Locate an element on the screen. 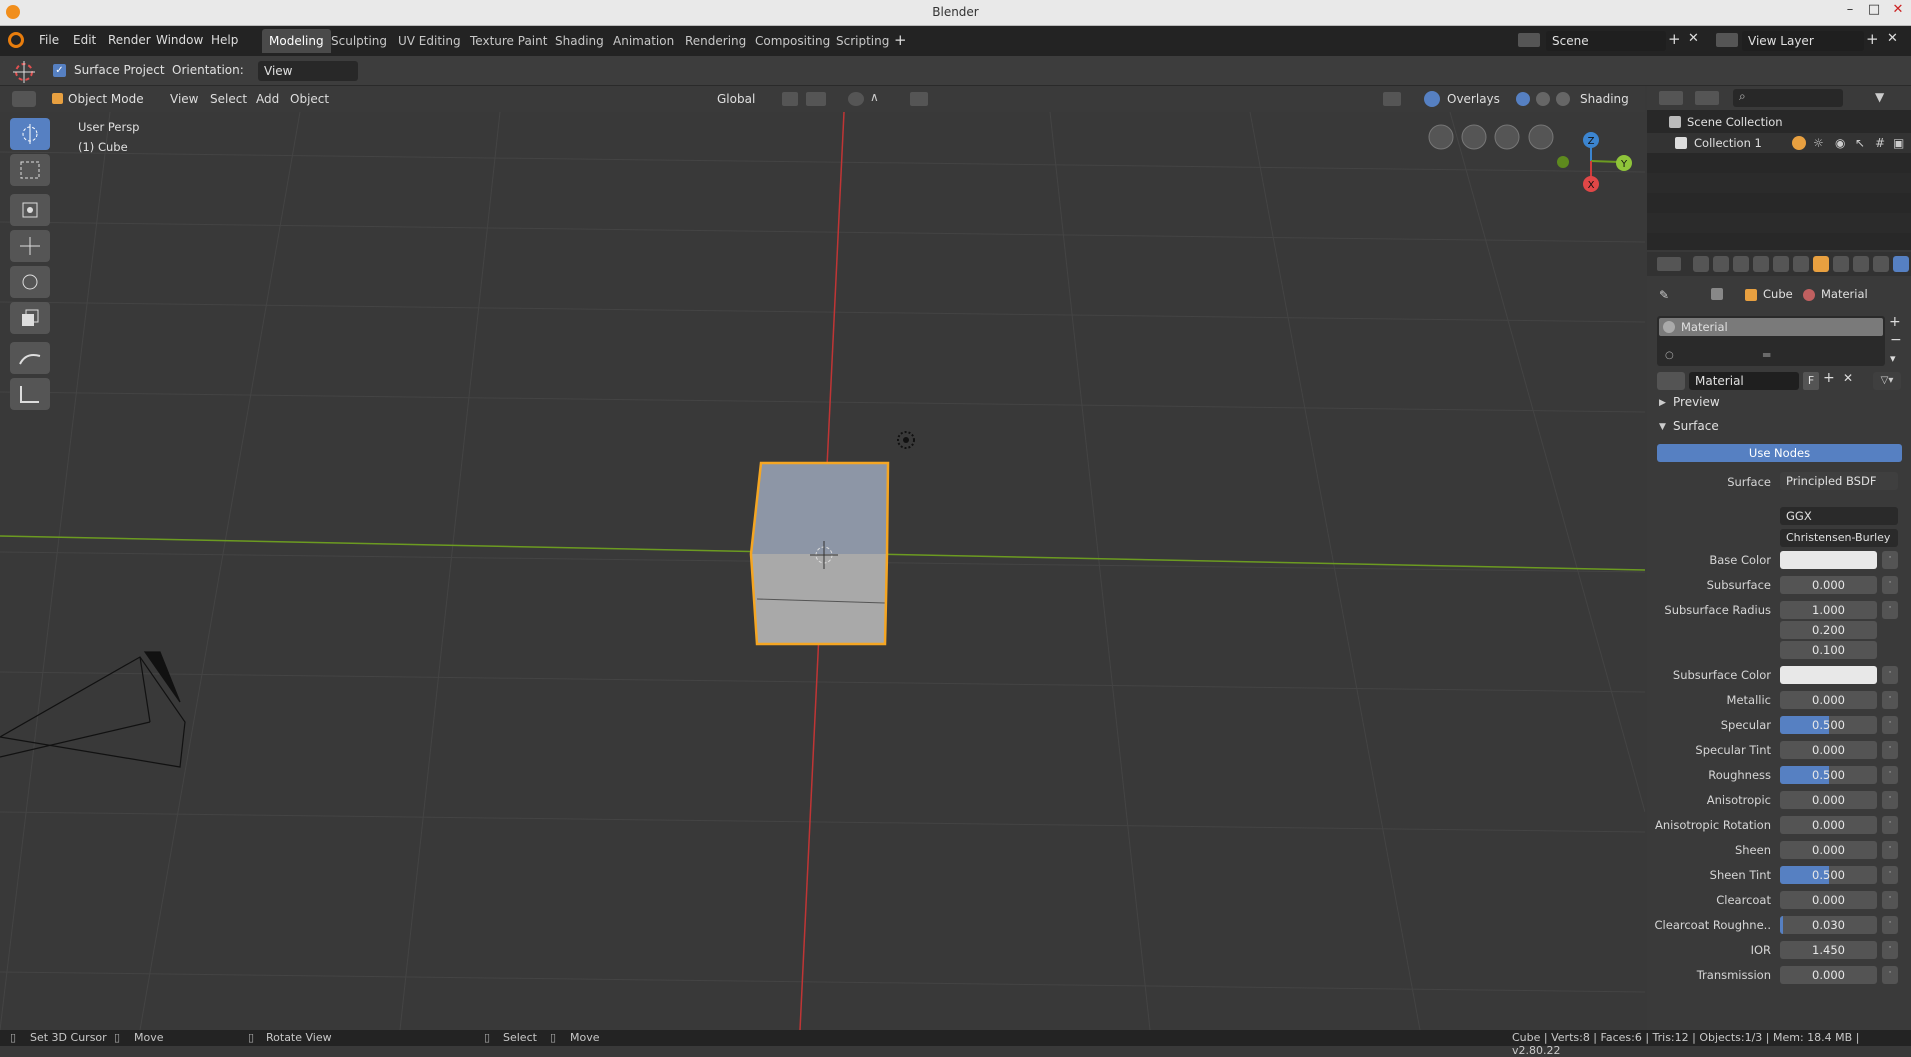  transform-orientation-dropdown: Global is located at coordinates (735, 99).